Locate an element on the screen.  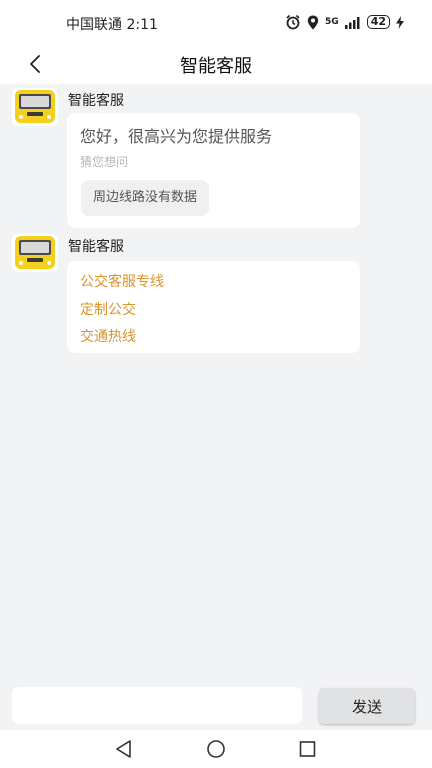
suggestion-chip: 周边线路没有数据 is located at coordinates (145, 198).